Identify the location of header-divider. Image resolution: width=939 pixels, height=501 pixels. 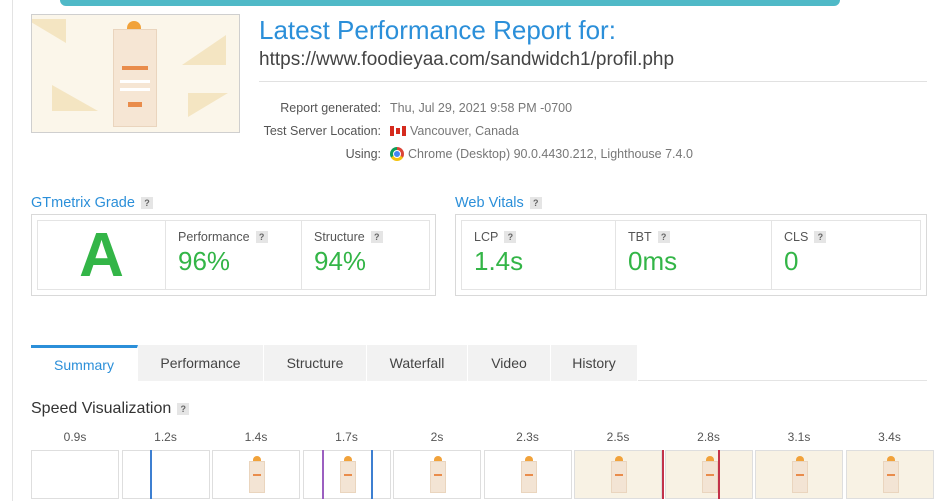
(593, 81).